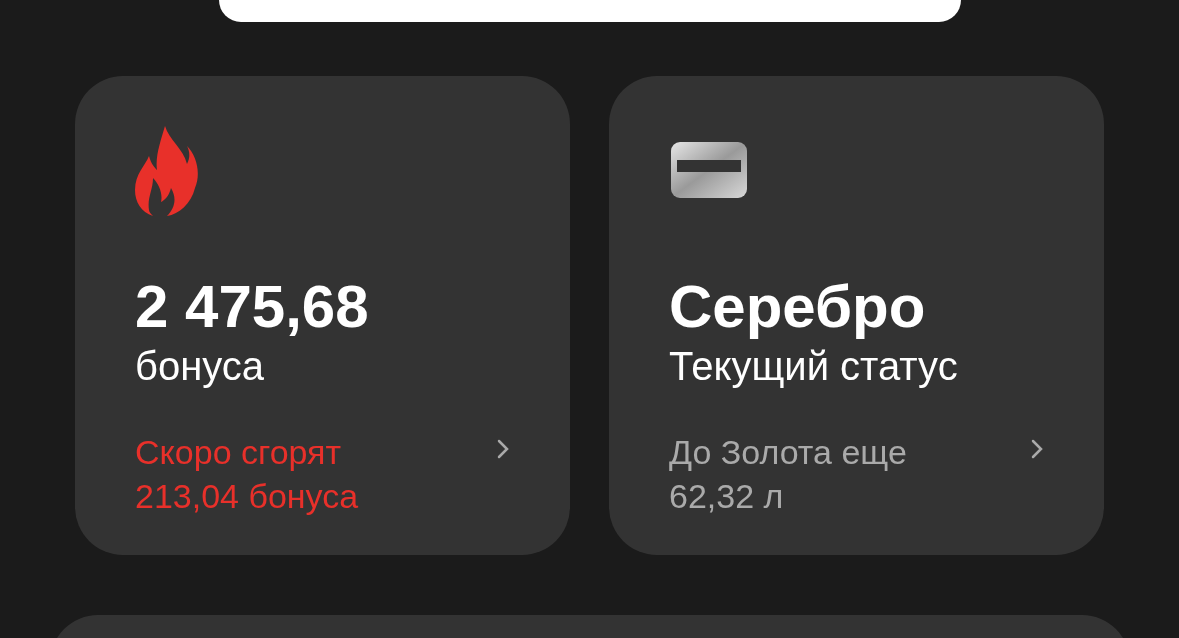  I want to click on card-note: Скоро сгорят 213,04 бонуса, so click(247, 474).